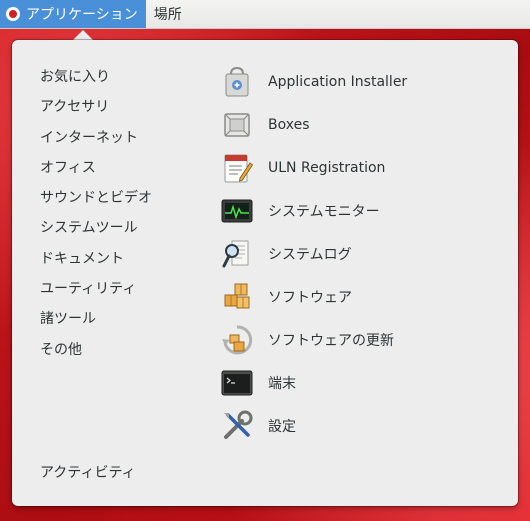  Describe the element at coordinates (282, 427) in the screenshot. I see `app-label: 設定` at that location.